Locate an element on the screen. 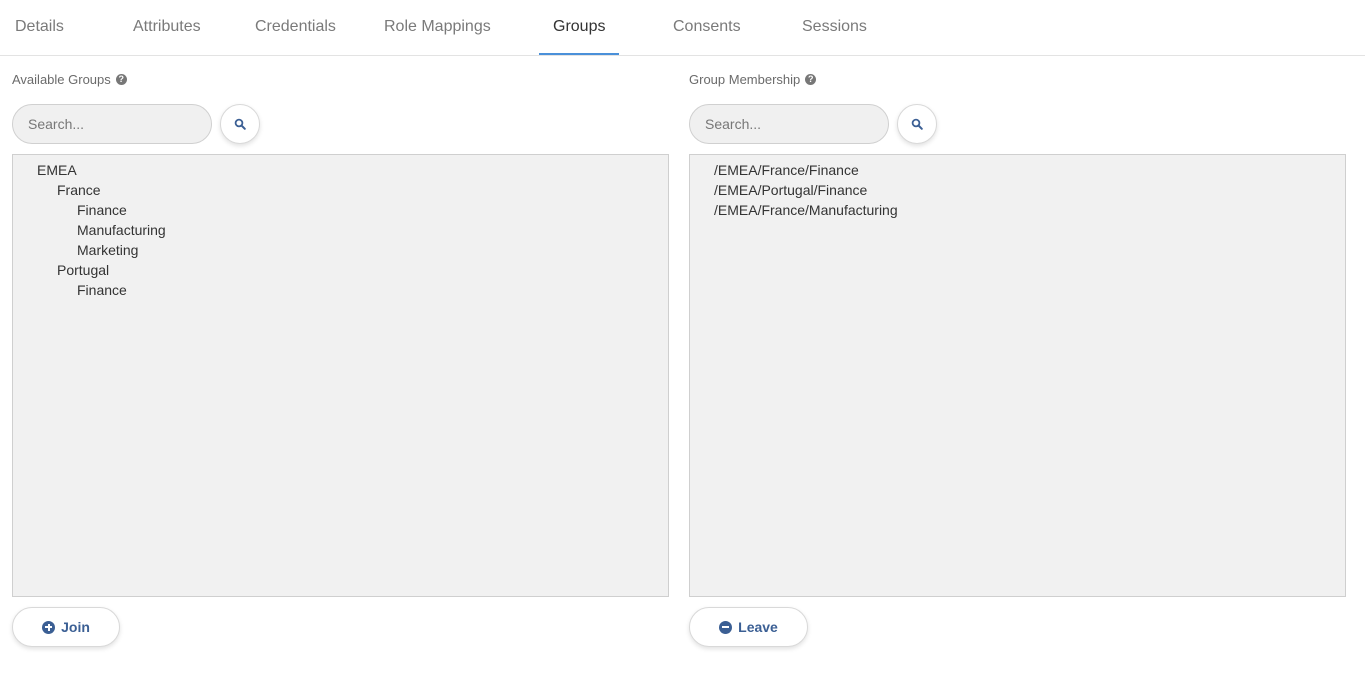  tree-node: EMEA is located at coordinates (57, 170).